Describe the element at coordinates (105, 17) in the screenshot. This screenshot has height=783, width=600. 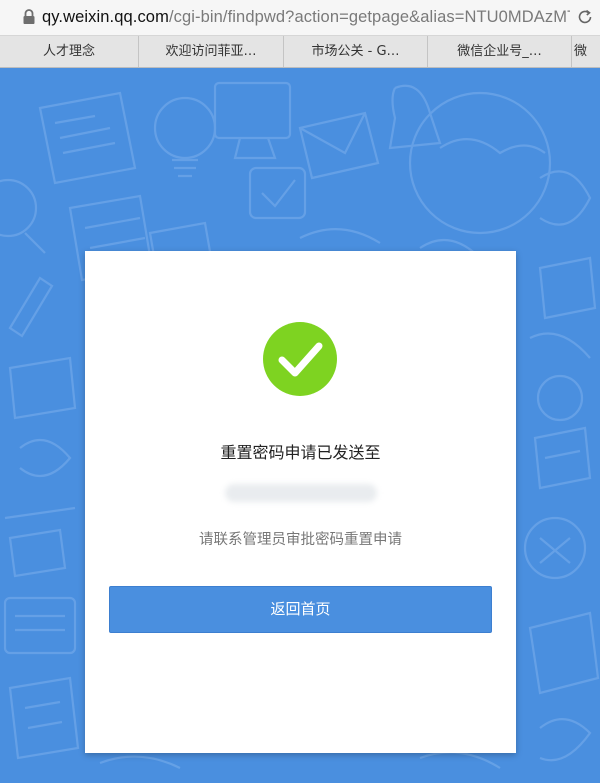
I see `url-host: qy.weixin.qq.com` at that location.